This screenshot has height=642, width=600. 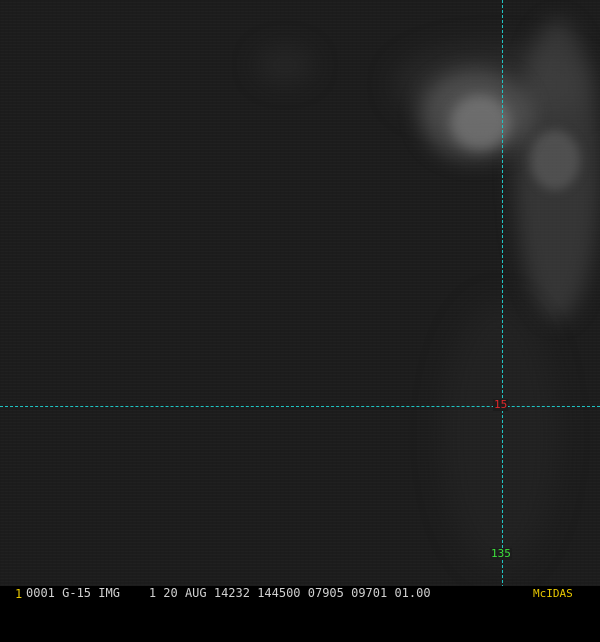 I want to click on longitude-grid-line, so click(x=502, y=294).